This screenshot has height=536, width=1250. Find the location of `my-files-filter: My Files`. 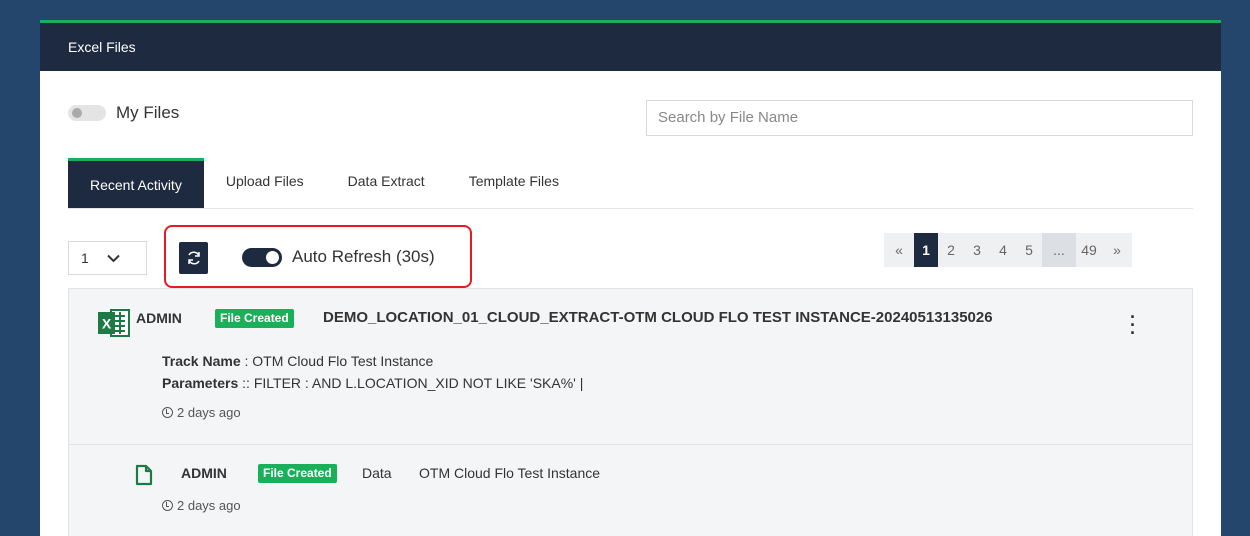

my-files-filter: My Files is located at coordinates (123, 113).